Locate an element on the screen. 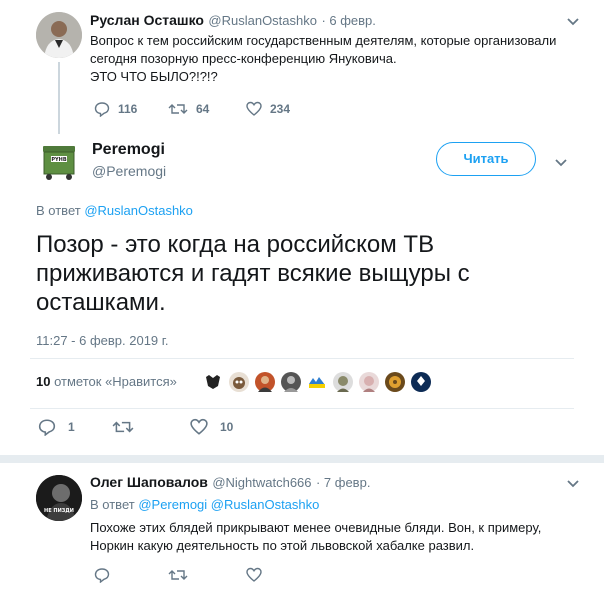 This screenshot has height=590, width=604. svg-text: НЕ ПИЗДИ is located at coordinates (59, 511).